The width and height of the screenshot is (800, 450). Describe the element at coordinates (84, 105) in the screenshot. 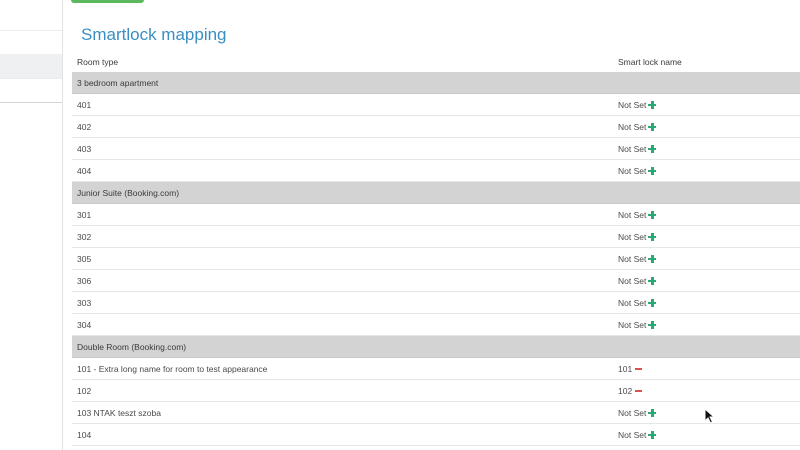

I see `room-name: 401` at that location.